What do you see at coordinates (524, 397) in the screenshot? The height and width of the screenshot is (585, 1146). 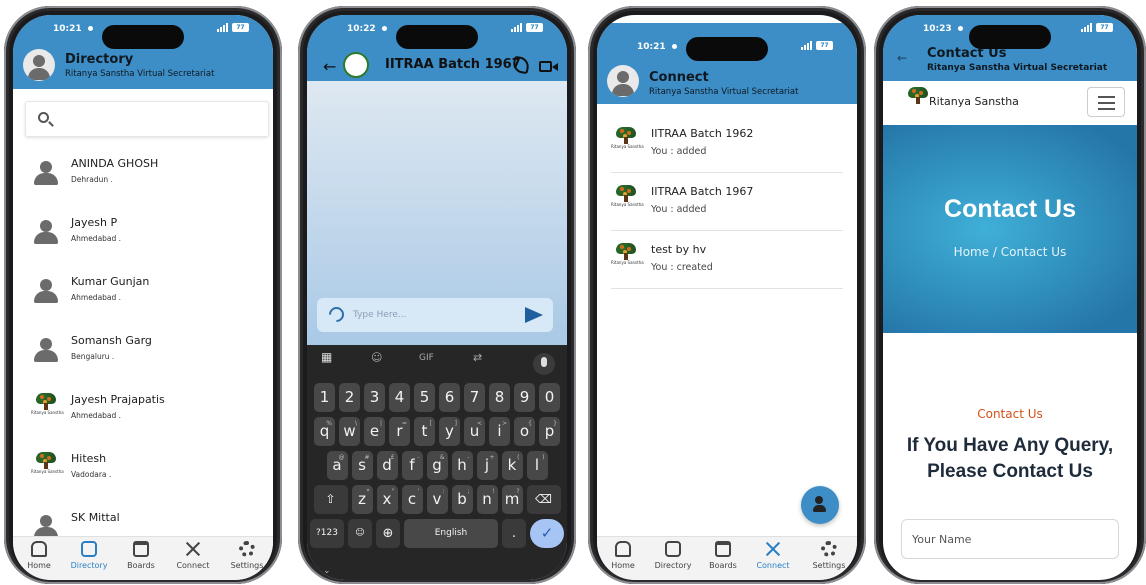 I see `key-9: 9` at bounding box center [524, 397].